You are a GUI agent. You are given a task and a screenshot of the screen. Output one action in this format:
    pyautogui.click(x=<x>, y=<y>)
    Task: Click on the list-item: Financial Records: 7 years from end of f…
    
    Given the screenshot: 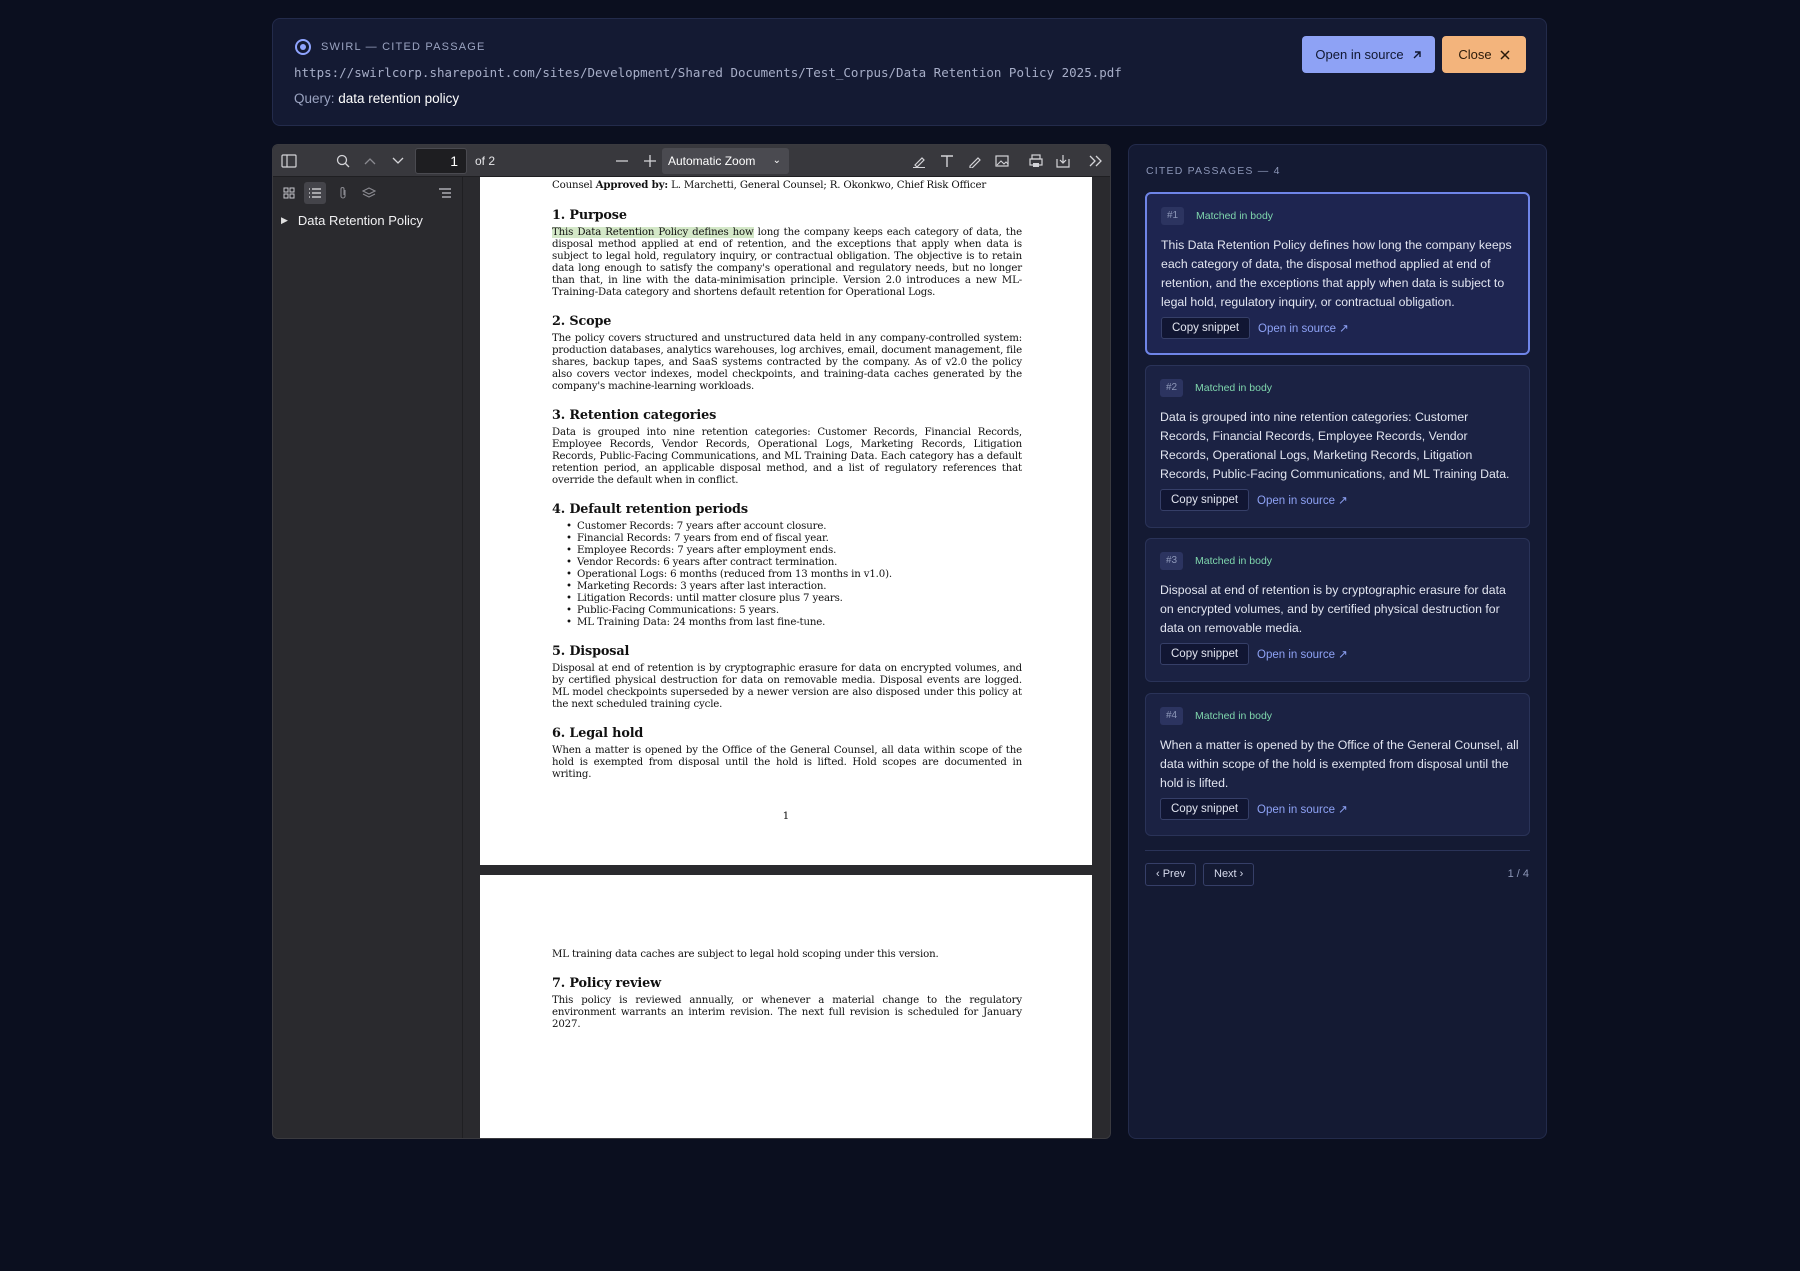 What is the action you would take?
    pyautogui.click(x=794, y=539)
    